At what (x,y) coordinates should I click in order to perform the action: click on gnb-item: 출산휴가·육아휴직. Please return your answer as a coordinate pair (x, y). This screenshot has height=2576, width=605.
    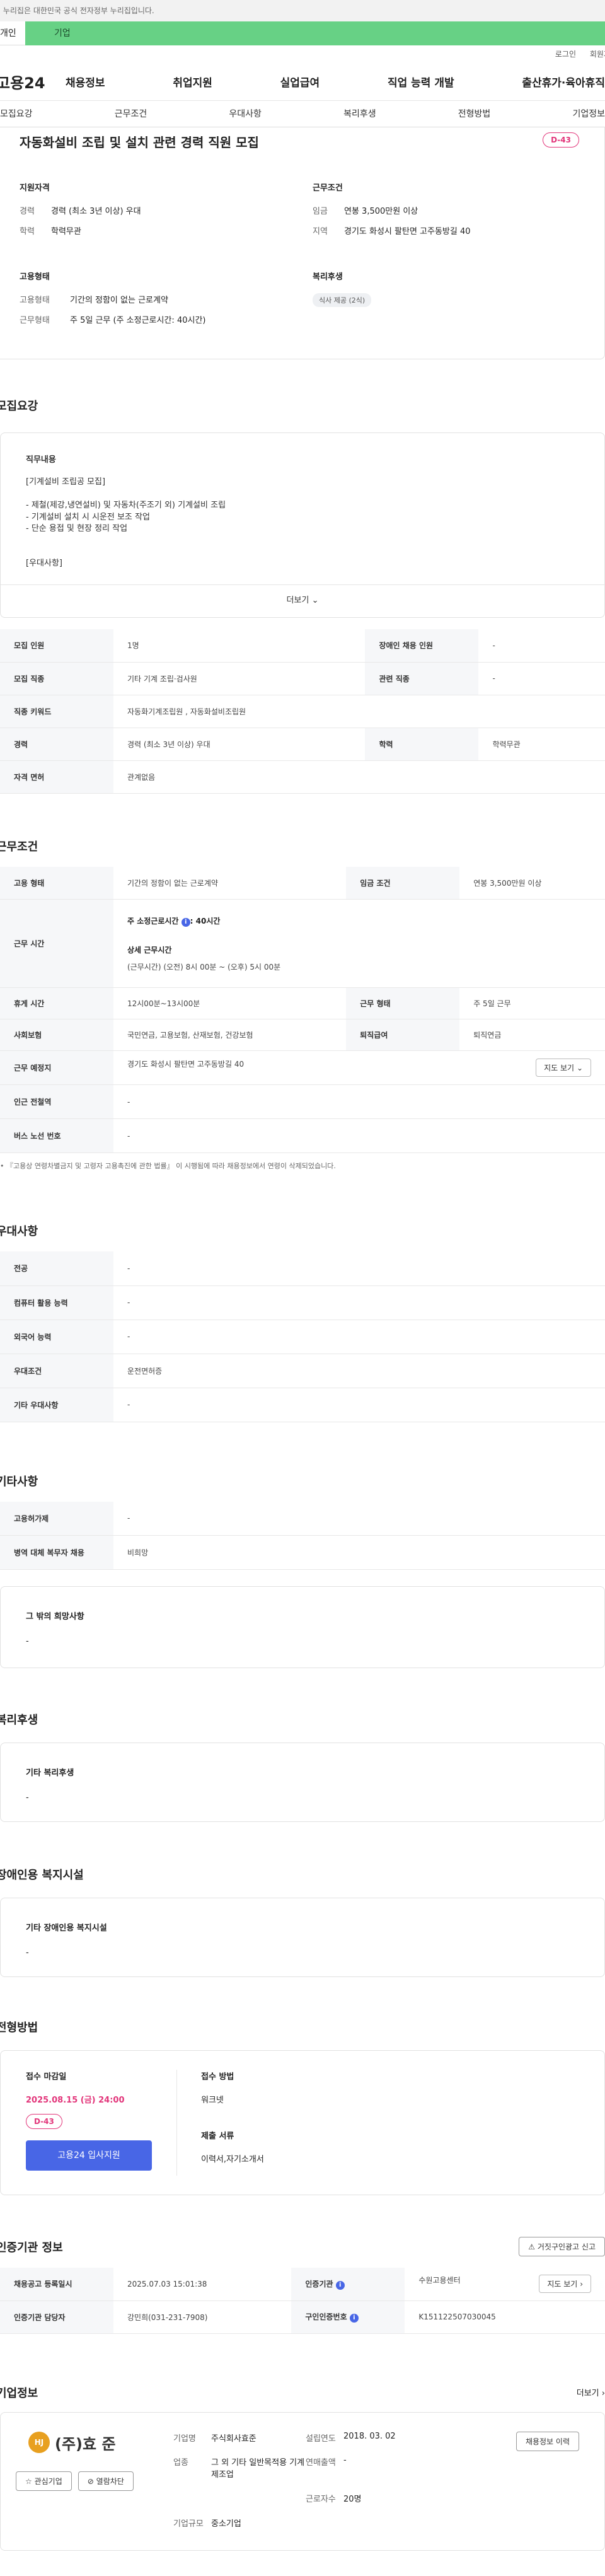
    Looking at the image, I should click on (563, 82).